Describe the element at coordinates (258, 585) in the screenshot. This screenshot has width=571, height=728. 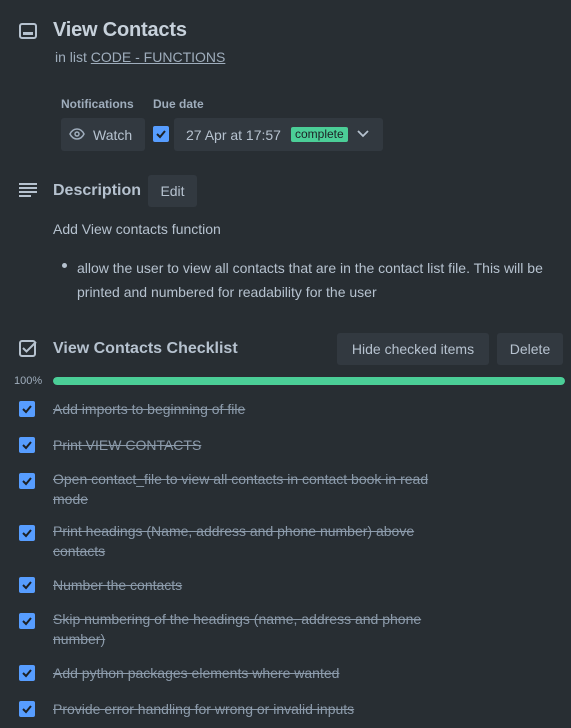
I see `checklist-item-text: Number the contacts` at that location.